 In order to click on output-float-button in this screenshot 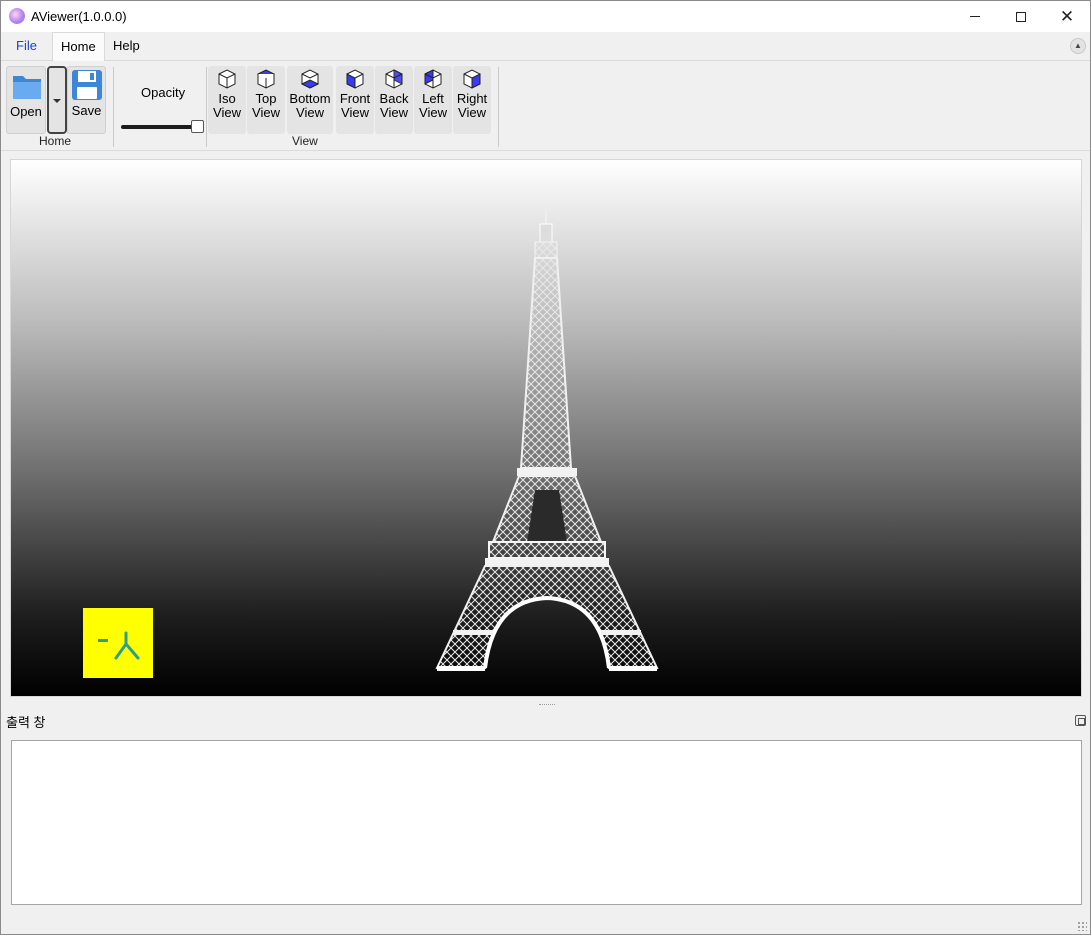, I will do `click(1080, 720)`.